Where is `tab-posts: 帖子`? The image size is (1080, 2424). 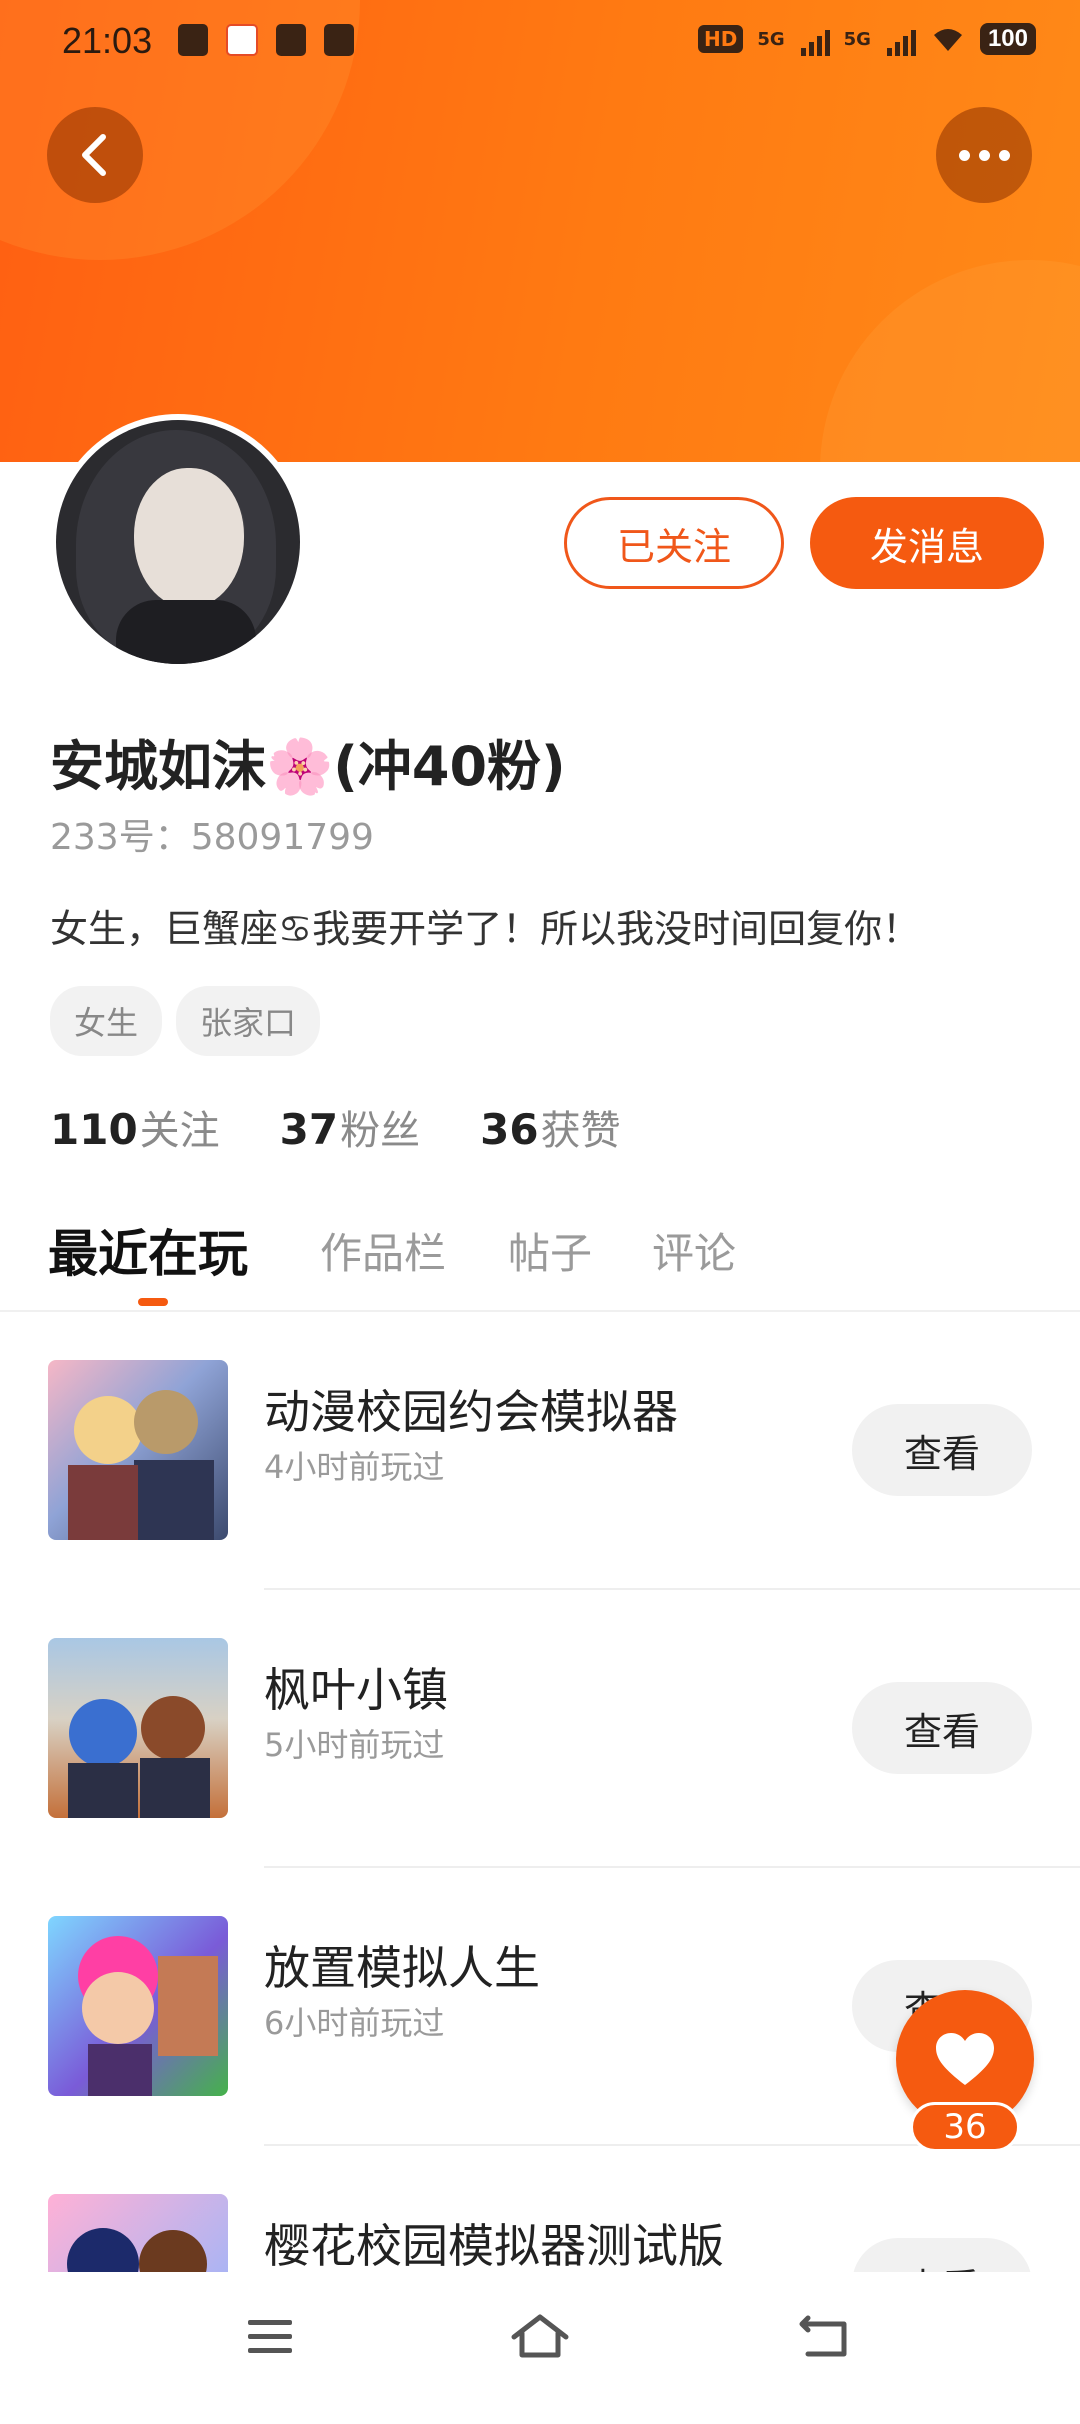
tab-posts: 帖子 is located at coordinates (550, 1250).